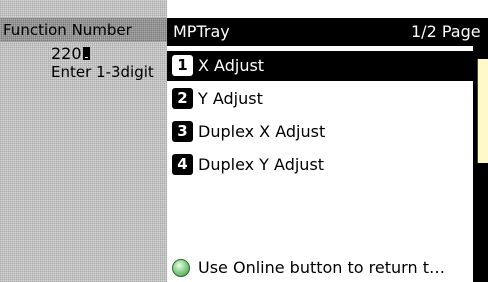 Image resolution: width=488 pixels, height=282 pixels. I want to click on menu-item-label: X Adjust, so click(231, 65).